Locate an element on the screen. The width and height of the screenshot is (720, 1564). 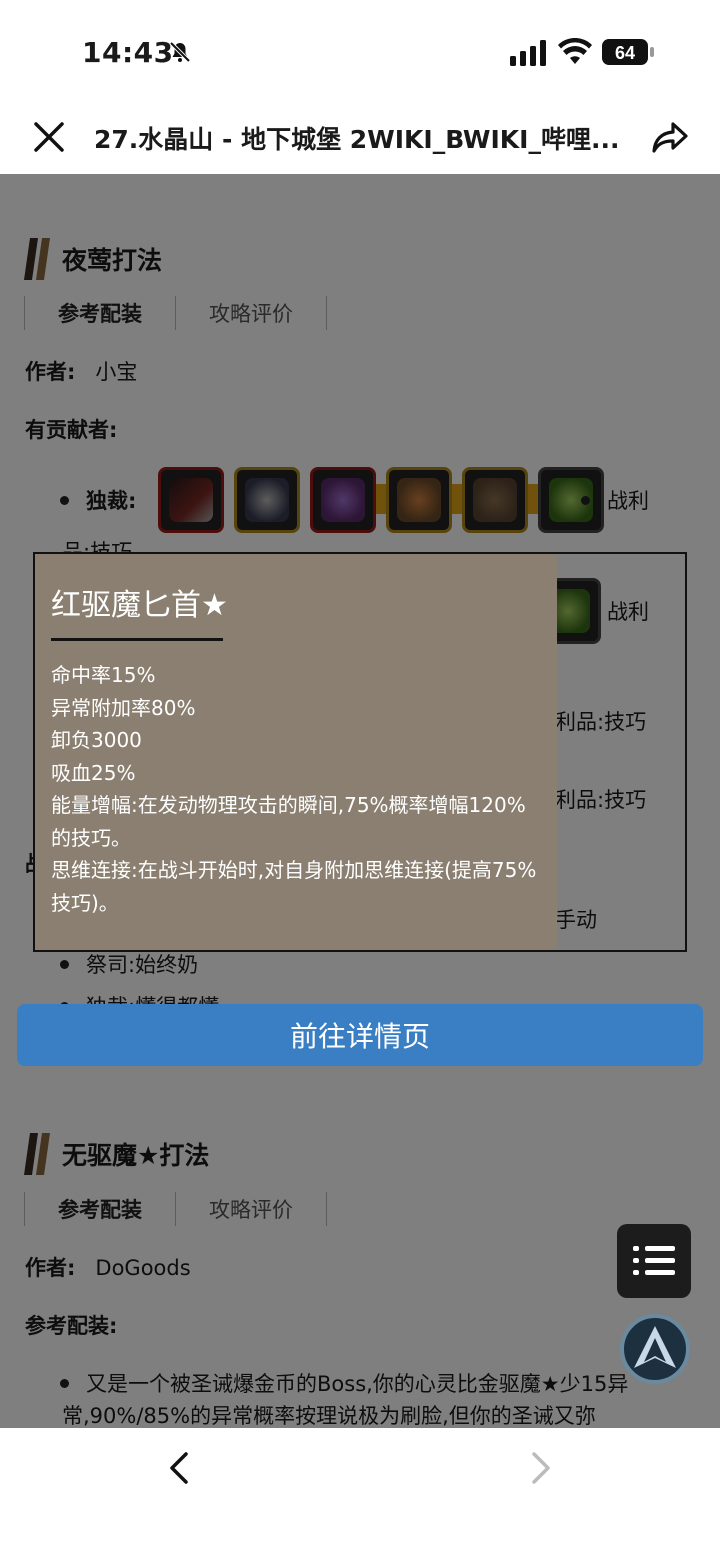
tooltip-title: 红驱魔匕首★ is located at coordinates (139, 605).